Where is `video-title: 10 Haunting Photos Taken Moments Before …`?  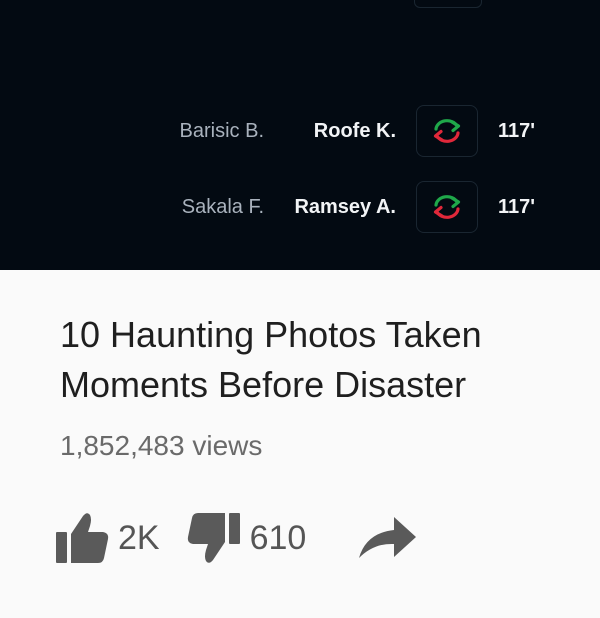
video-title: 10 Haunting Photos Taken Moments Before … is located at coordinates (271, 359).